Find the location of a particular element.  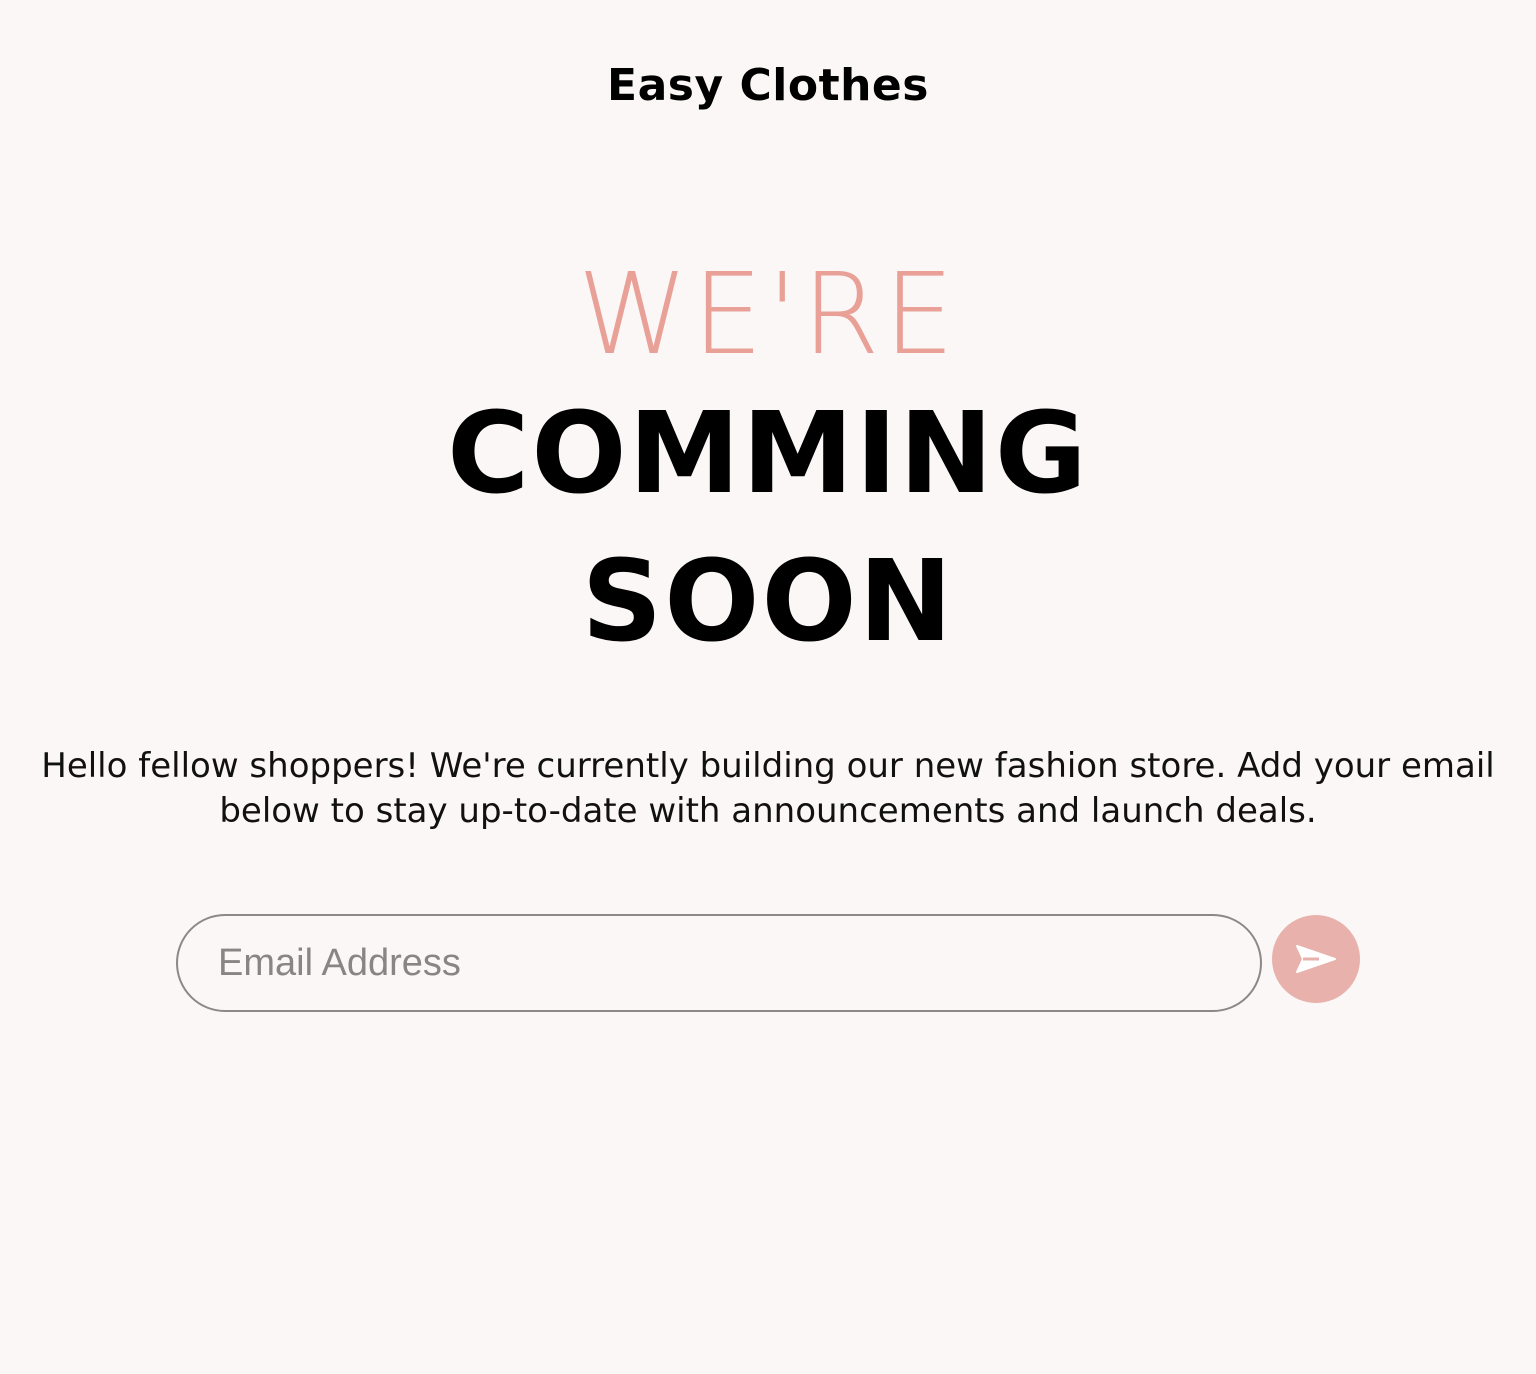

send-arrow-icon is located at coordinates (1316, 959).